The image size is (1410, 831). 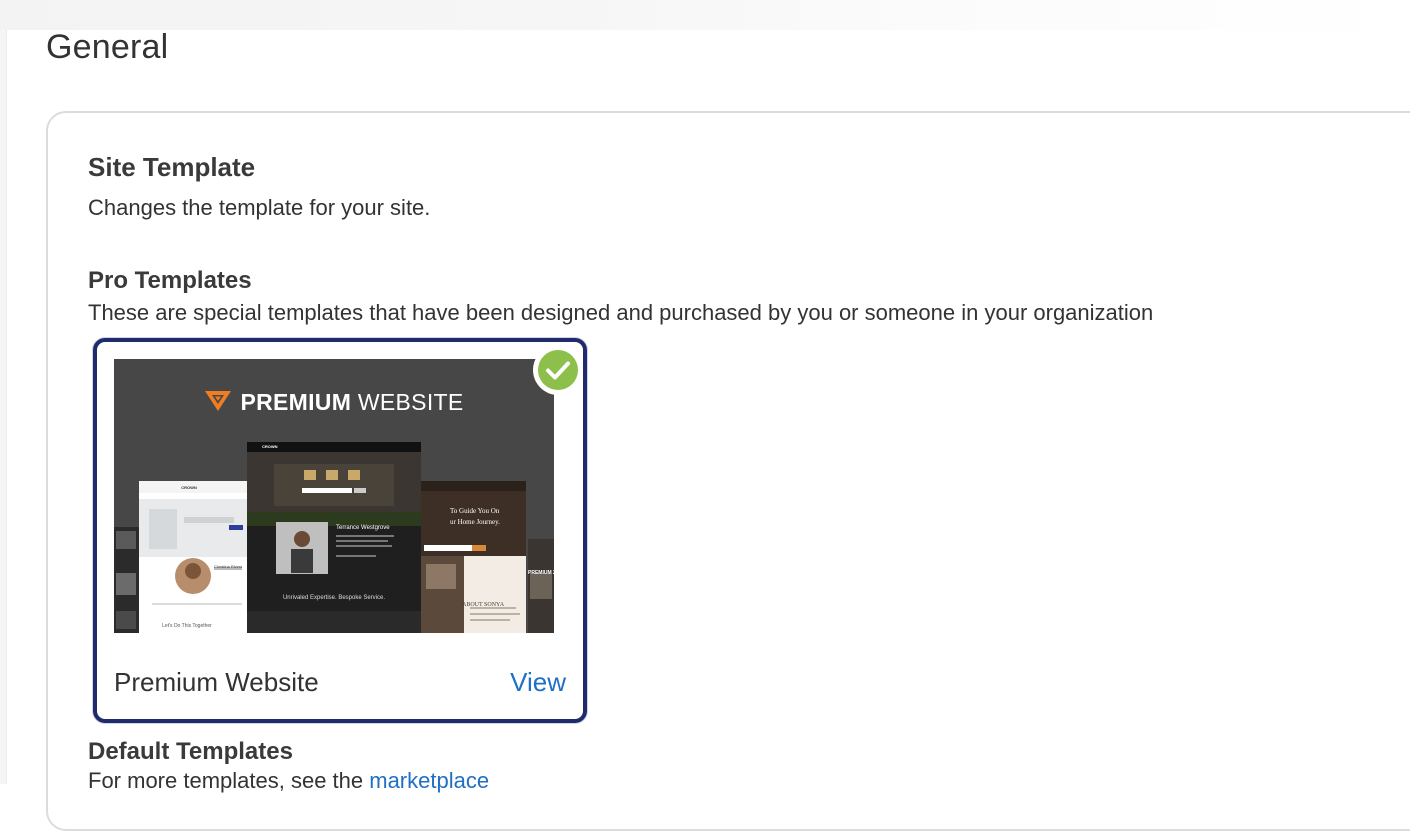 What do you see at coordinates (483, 605) in the screenshot?
I see `mock-right-about: ABOUT SONYA` at bounding box center [483, 605].